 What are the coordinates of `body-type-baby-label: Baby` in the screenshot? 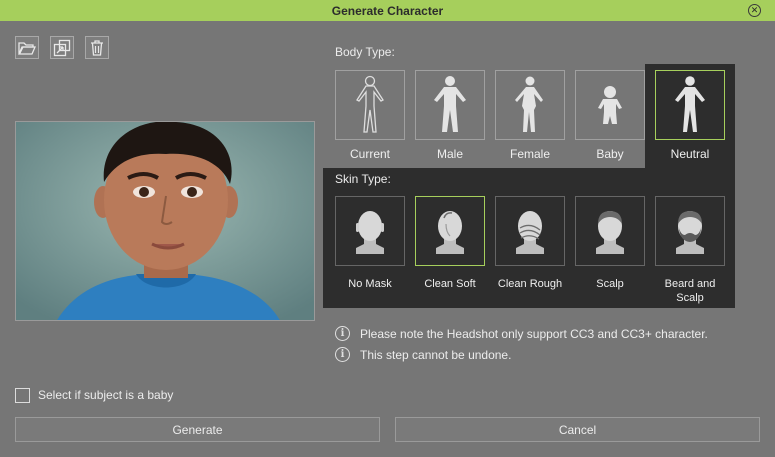 It's located at (610, 154).